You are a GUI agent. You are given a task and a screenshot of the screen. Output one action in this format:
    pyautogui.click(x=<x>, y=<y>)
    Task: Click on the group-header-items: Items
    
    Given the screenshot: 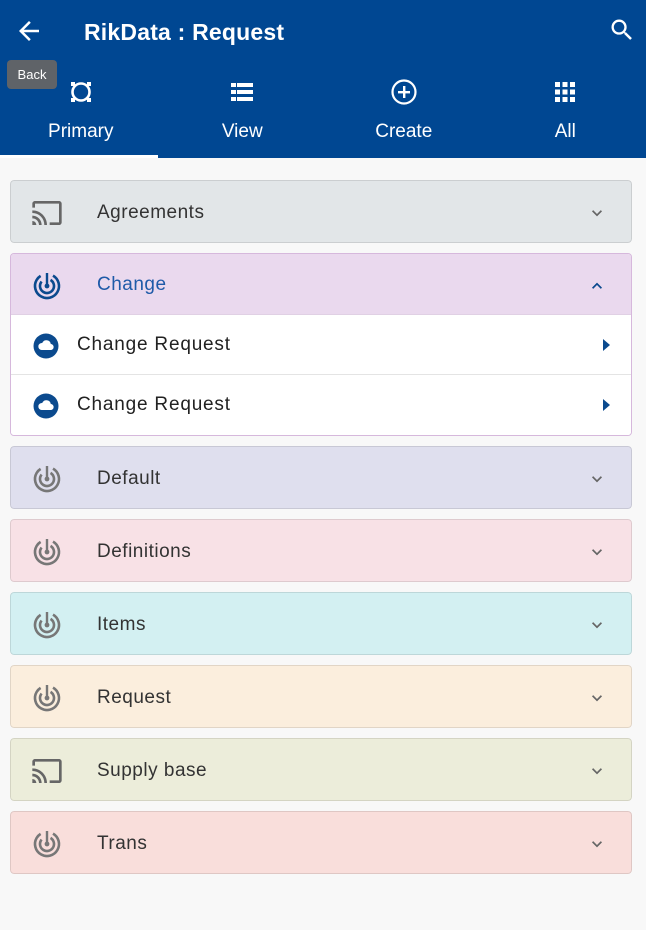 What is the action you would take?
    pyautogui.click(x=321, y=623)
    